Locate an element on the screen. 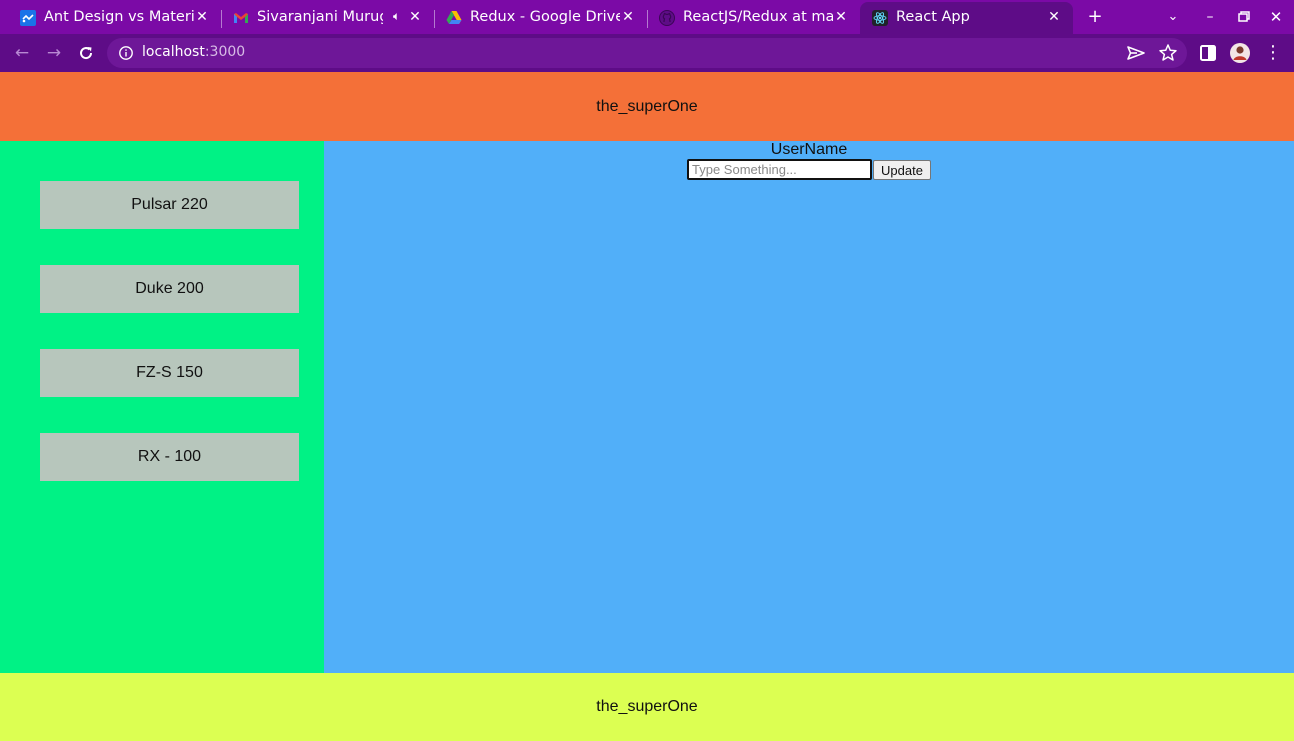 This screenshot has width=1294, height=741. address-bar: localhost:3000 is located at coordinates (647, 53).